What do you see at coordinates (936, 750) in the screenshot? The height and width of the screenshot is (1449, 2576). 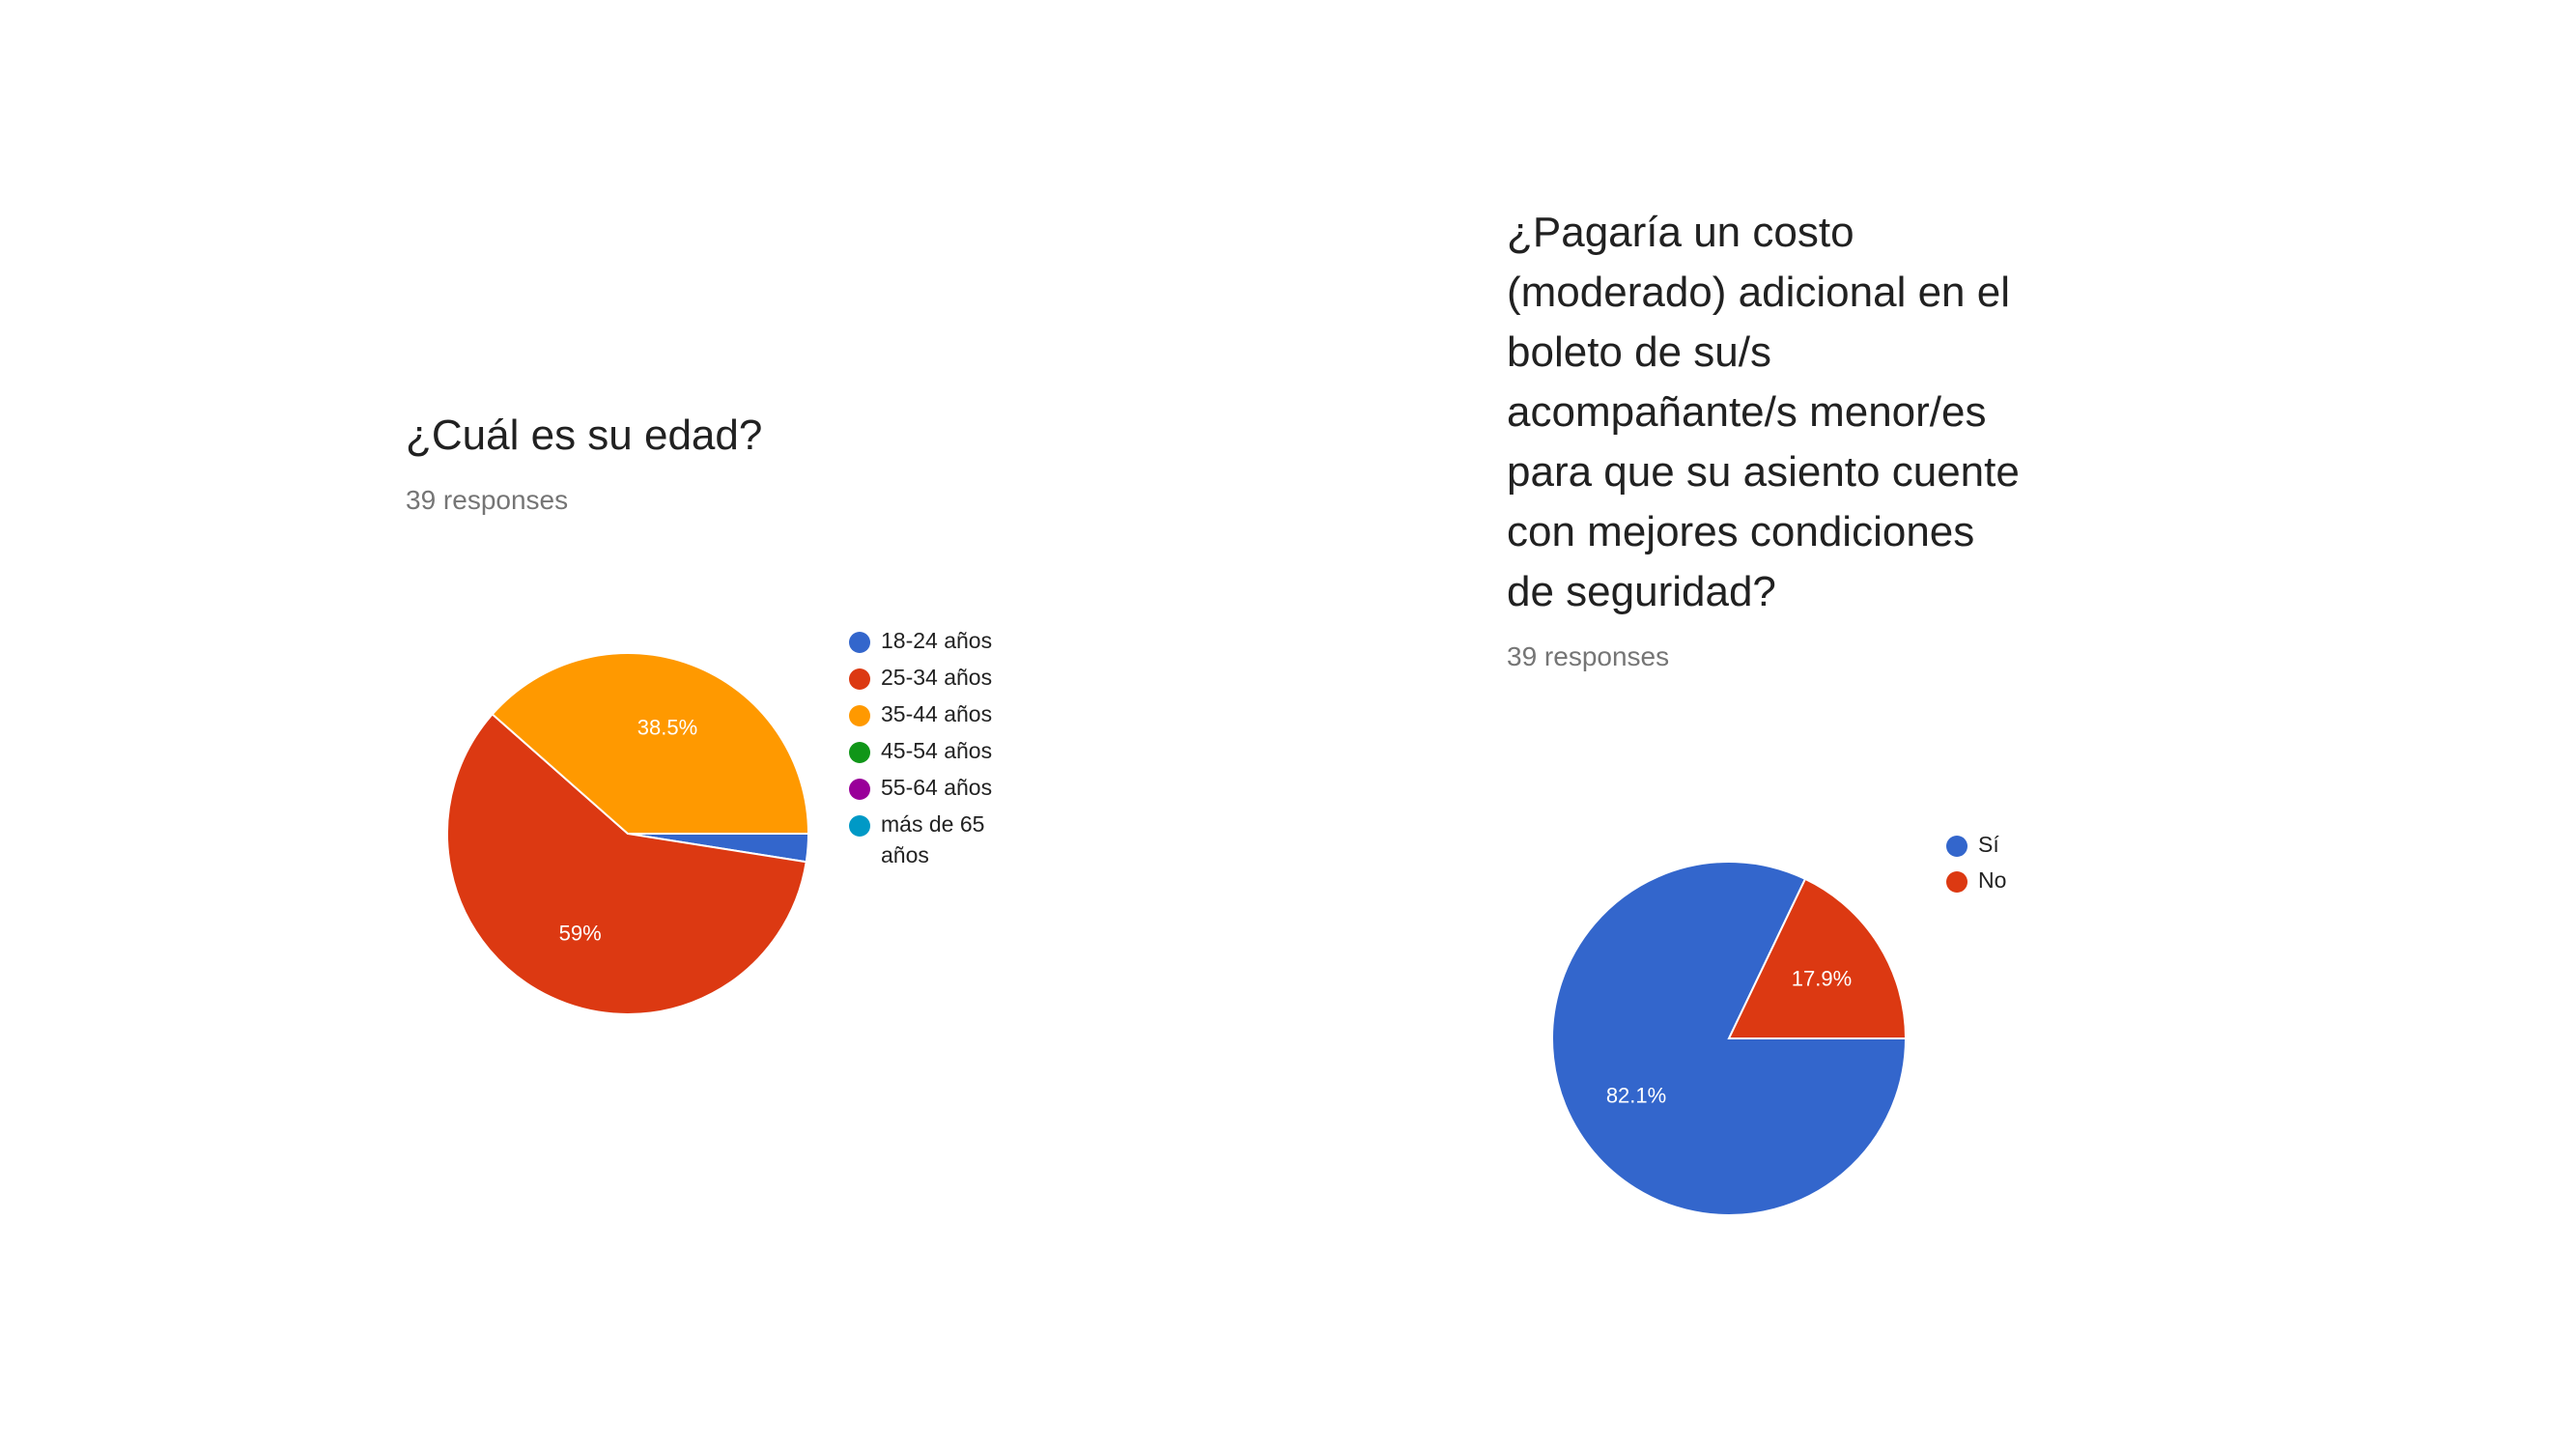 I see `legend-label-45-54-anos: 45-54 años` at bounding box center [936, 750].